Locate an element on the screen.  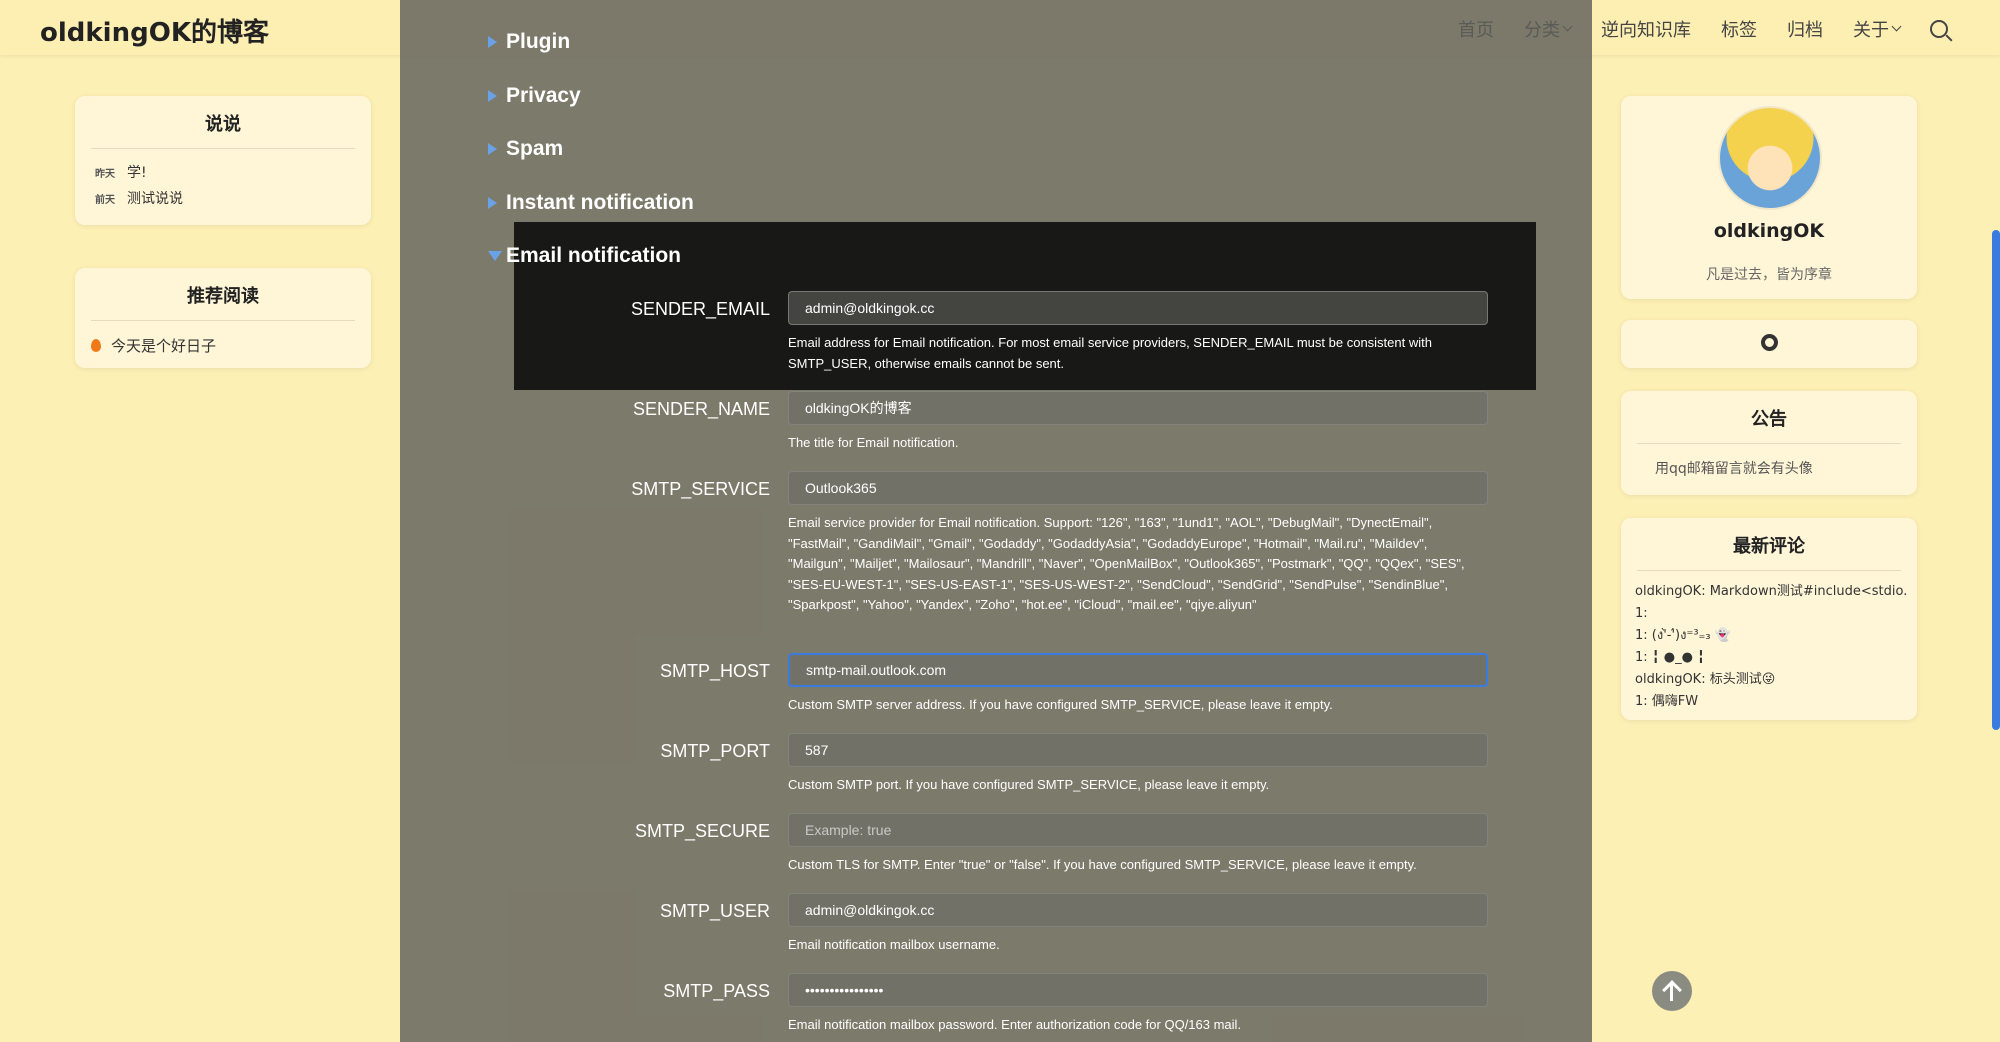
sender-name-input is located at coordinates (1138, 408).